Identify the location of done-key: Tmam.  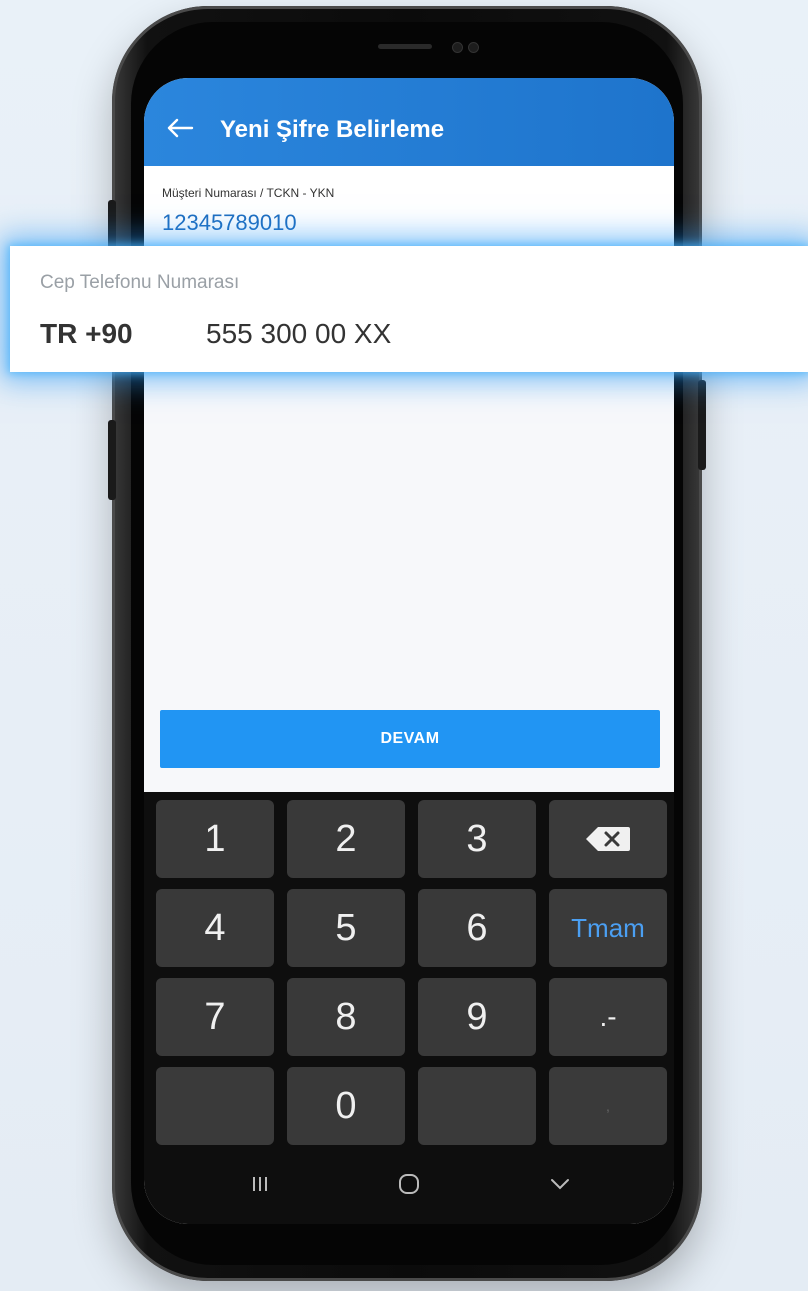
(608, 928).